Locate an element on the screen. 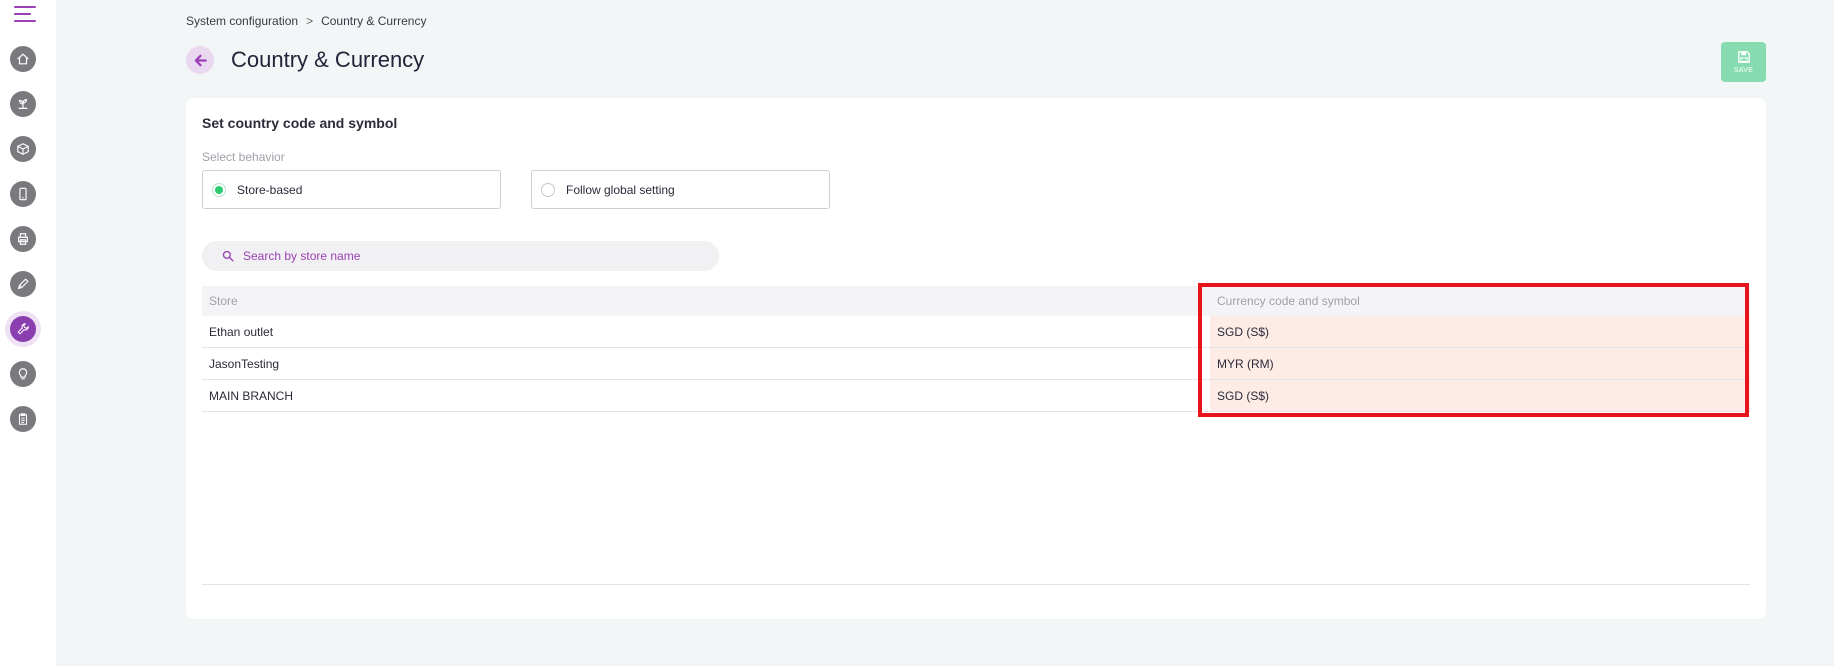  table-header-row: Store Currency code and symbol is located at coordinates (976, 301).